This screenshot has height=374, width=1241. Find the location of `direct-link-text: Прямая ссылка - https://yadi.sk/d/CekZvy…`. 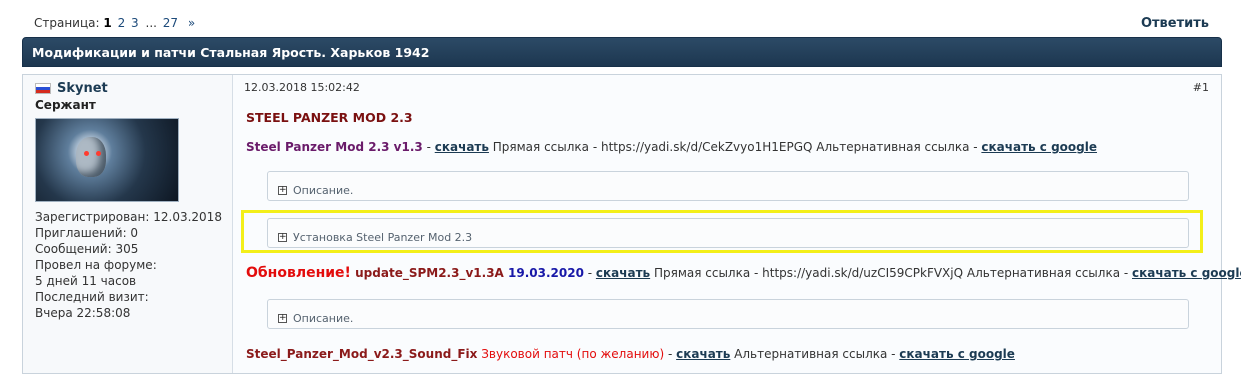

direct-link-text: Прямая ссылка - https://yadi.sk/d/CekZvy… is located at coordinates (735, 147).